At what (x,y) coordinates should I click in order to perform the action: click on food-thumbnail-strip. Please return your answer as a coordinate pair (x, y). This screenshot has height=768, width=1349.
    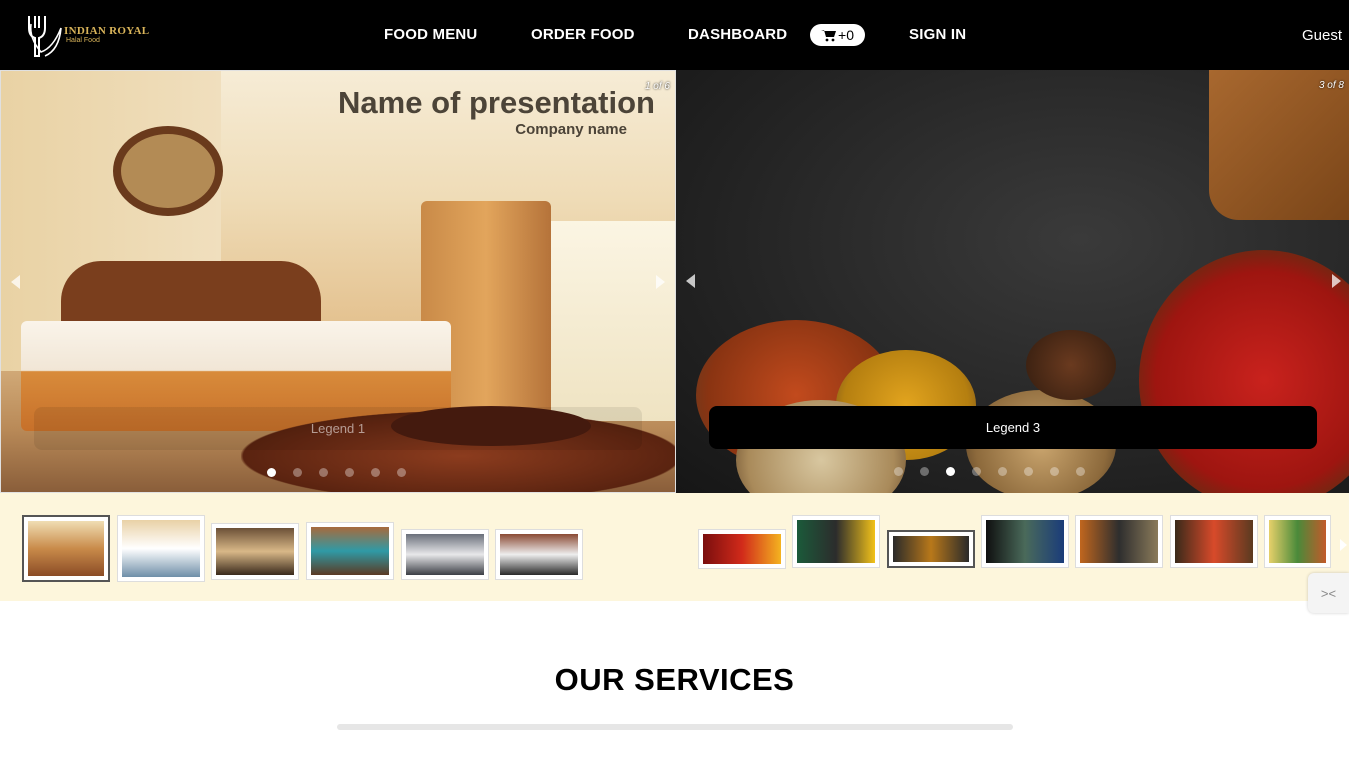
    Looking at the image, I should click on (1012, 547).